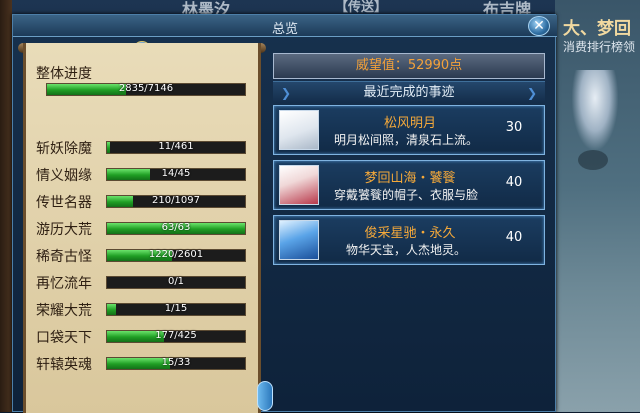 The width and height of the screenshot is (640, 413). I want to click on progress-value: 177/425, so click(176, 335).